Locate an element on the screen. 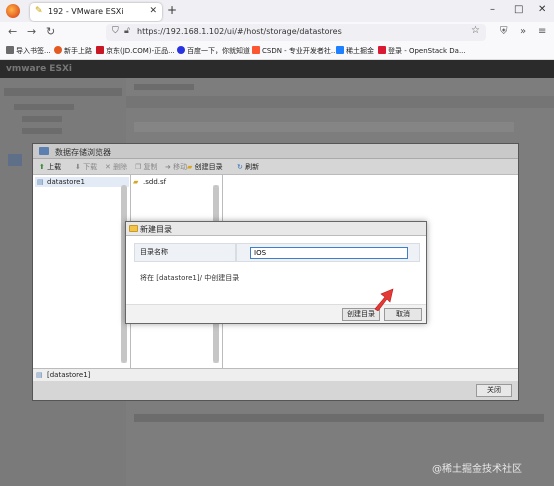 The width and height of the screenshot is (554, 486). jd-icon is located at coordinates (100, 50).